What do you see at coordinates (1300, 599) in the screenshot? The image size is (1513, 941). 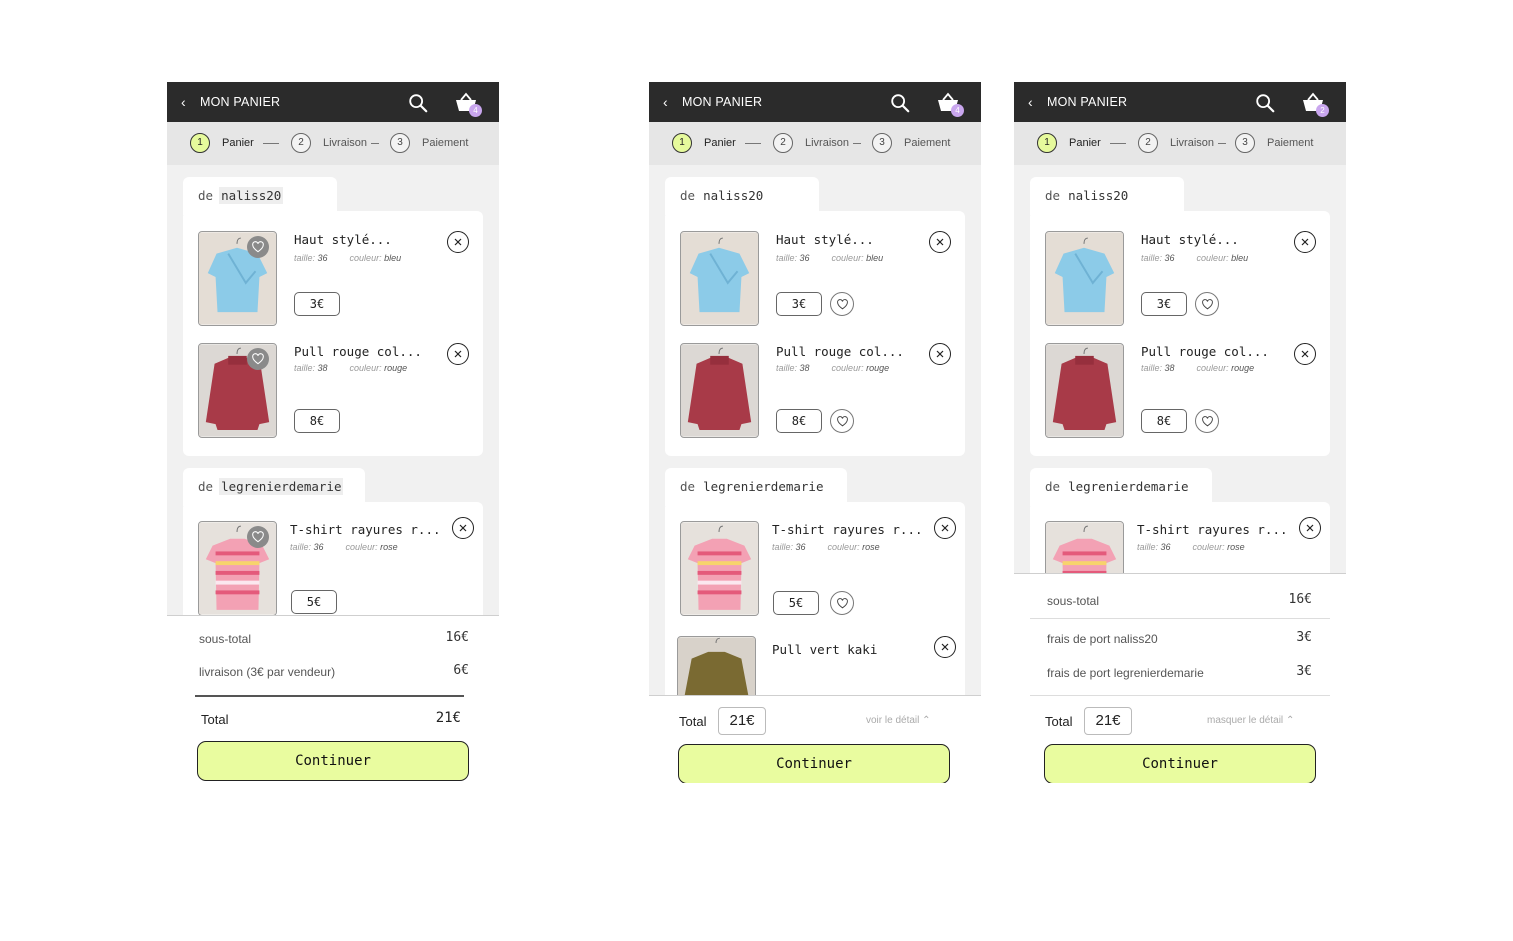 I see `subtotal-value: 16€` at bounding box center [1300, 599].